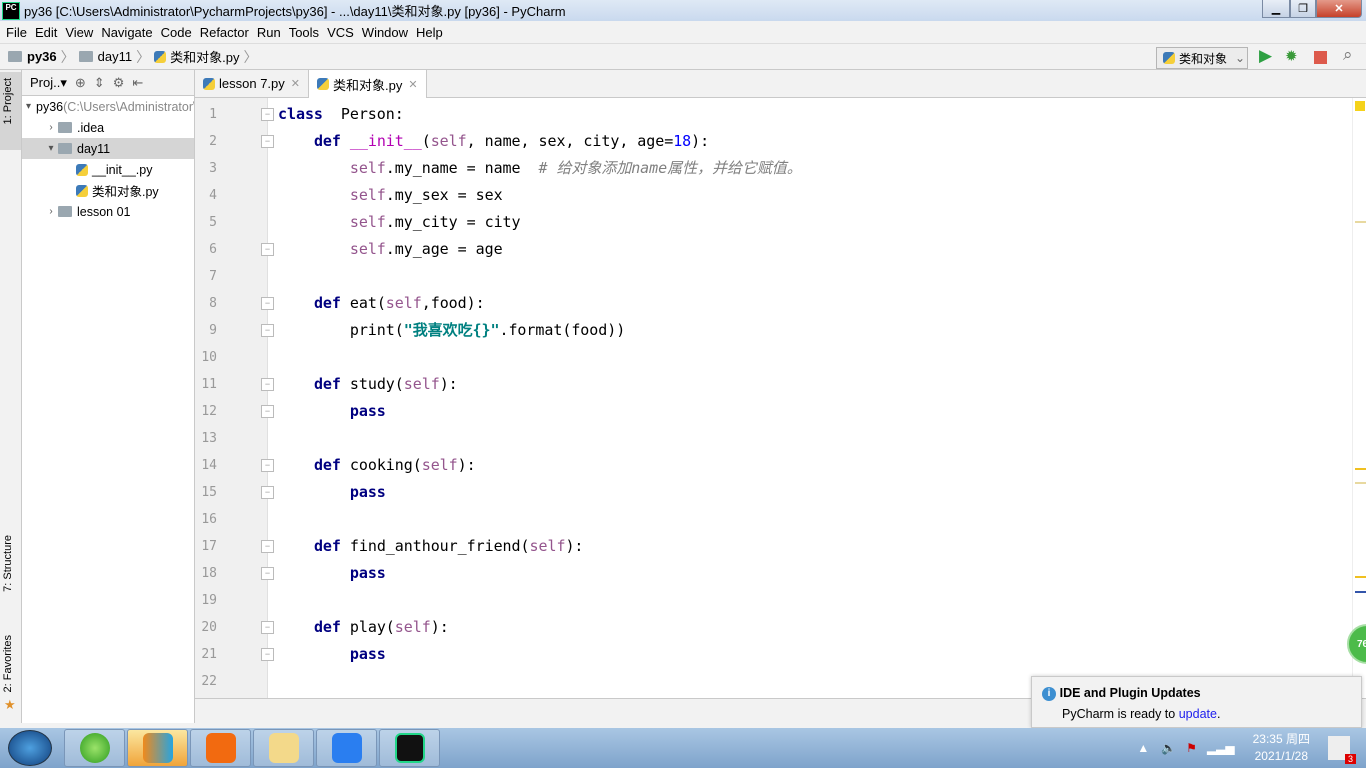 The image size is (1366, 768). I want to click on taskbar-file-explorer, so click(283, 748).